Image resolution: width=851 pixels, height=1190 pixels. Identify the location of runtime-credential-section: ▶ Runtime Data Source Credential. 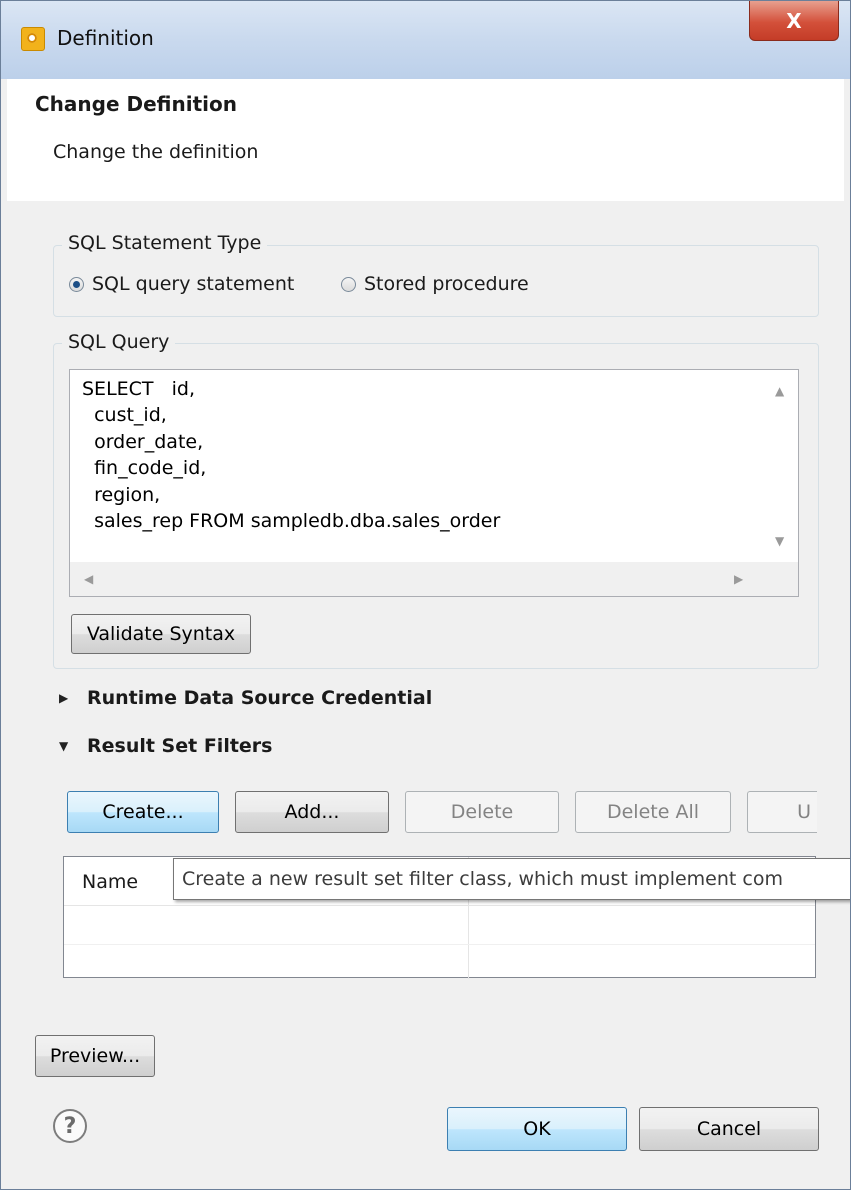
(245, 698).